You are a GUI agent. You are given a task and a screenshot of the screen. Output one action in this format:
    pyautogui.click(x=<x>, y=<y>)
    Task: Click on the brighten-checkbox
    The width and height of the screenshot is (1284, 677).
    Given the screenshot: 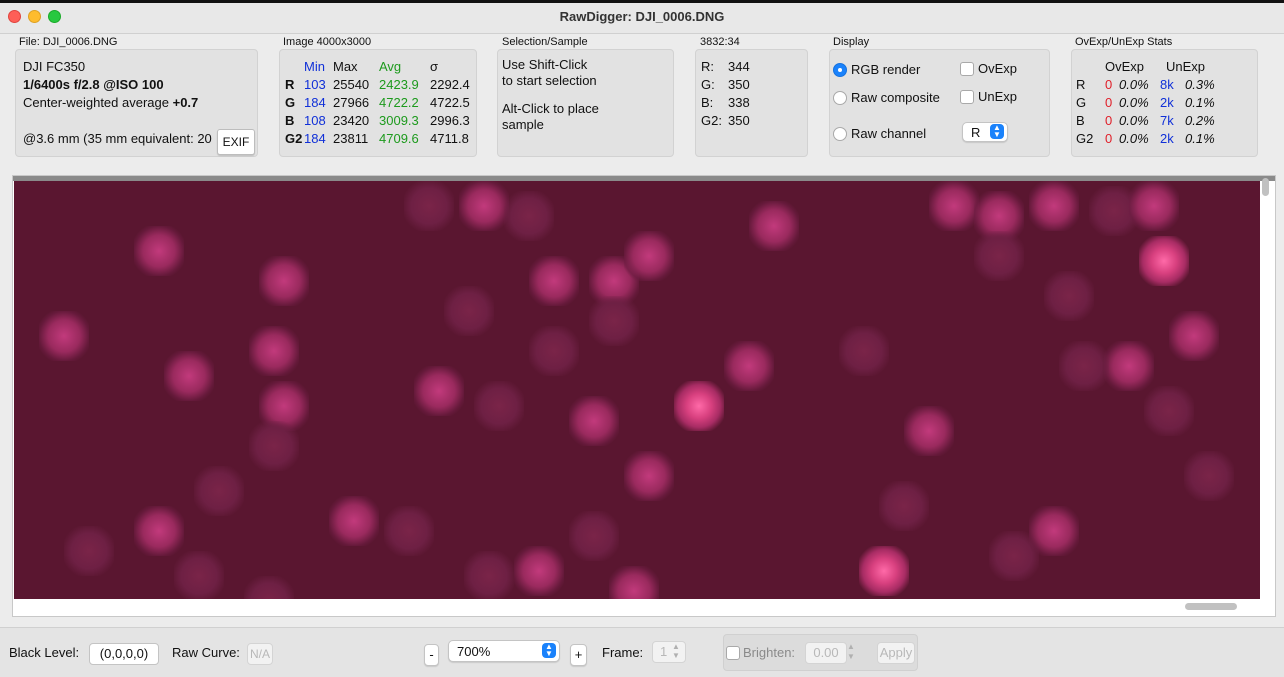 What is the action you would take?
    pyautogui.click(x=733, y=653)
    